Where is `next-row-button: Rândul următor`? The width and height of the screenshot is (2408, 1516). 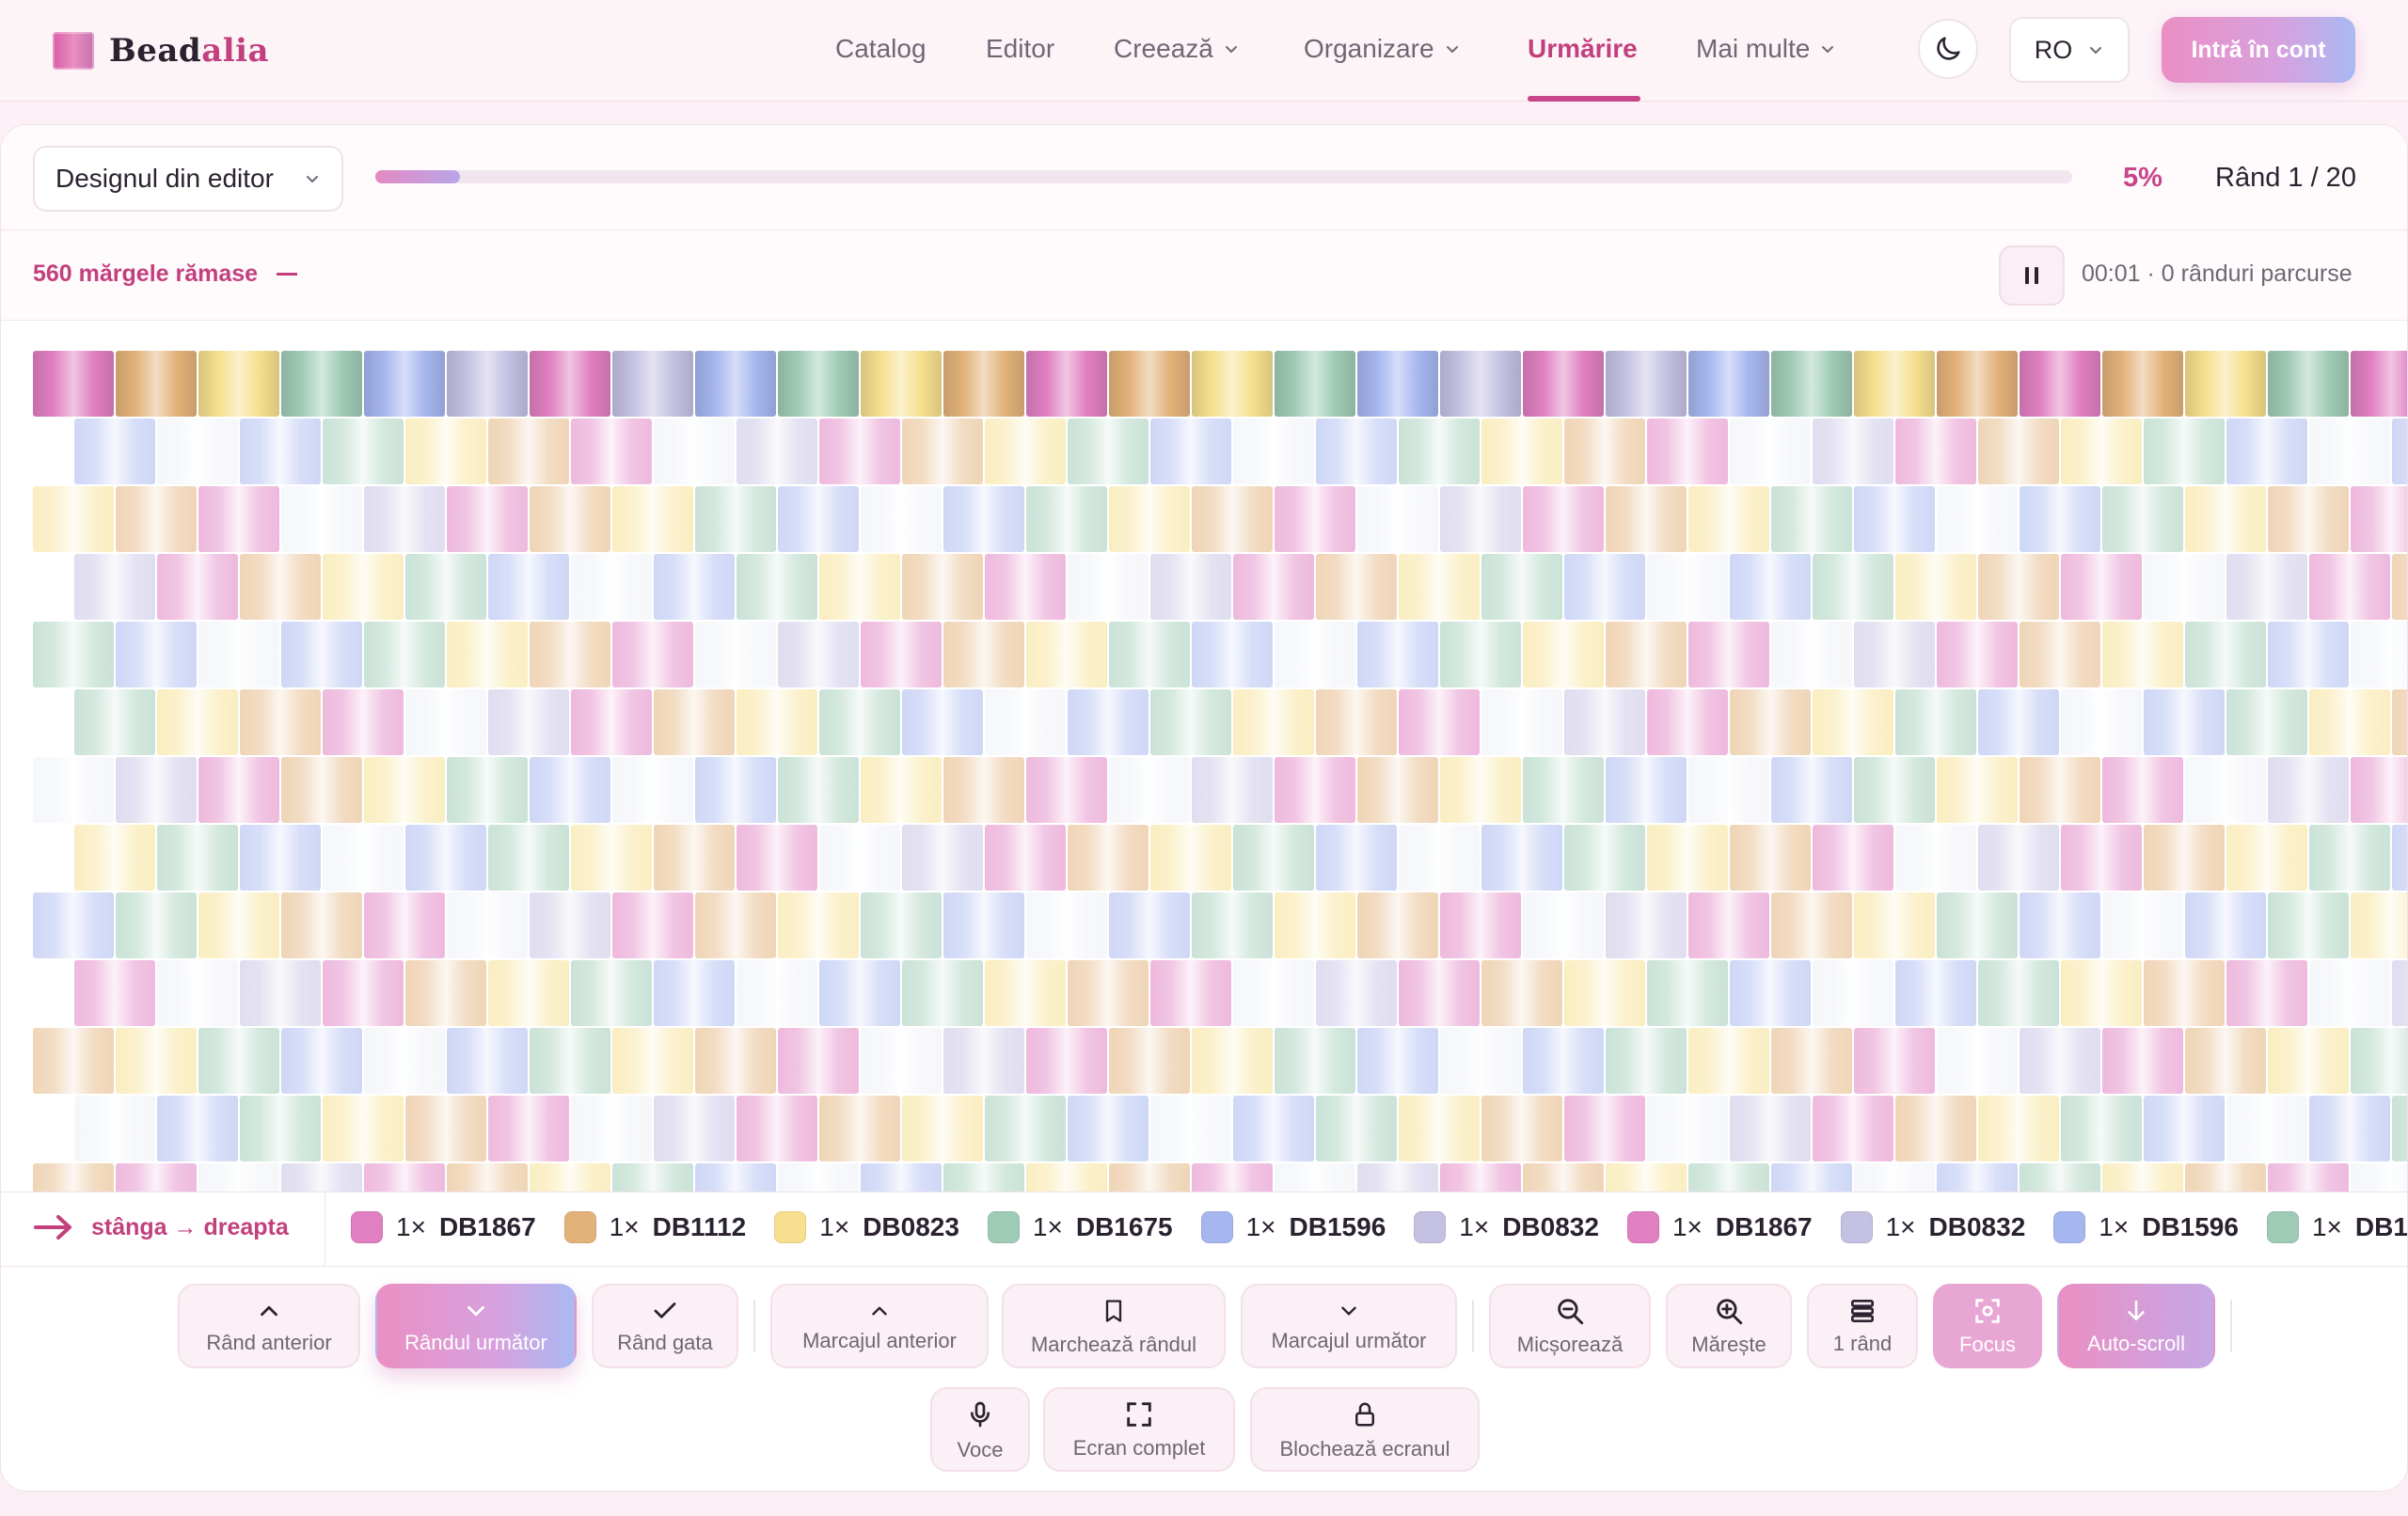 next-row-button: Rândul următor is located at coordinates (476, 1326).